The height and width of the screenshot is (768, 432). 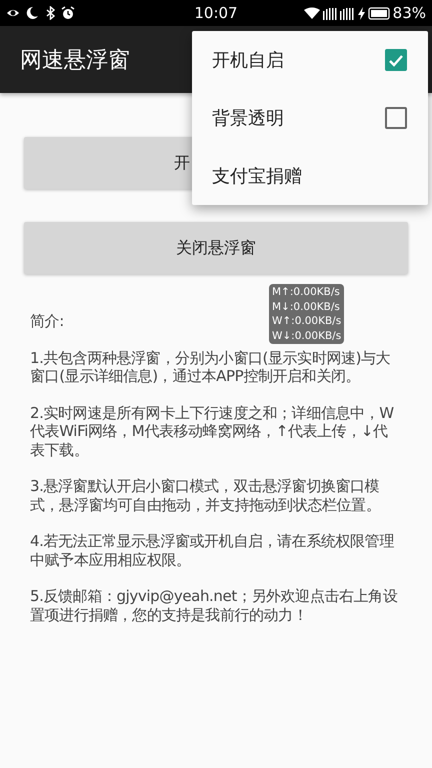 What do you see at coordinates (312, 13) in the screenshot?
I see `wifi-icon` at bounding box center [312, 13].